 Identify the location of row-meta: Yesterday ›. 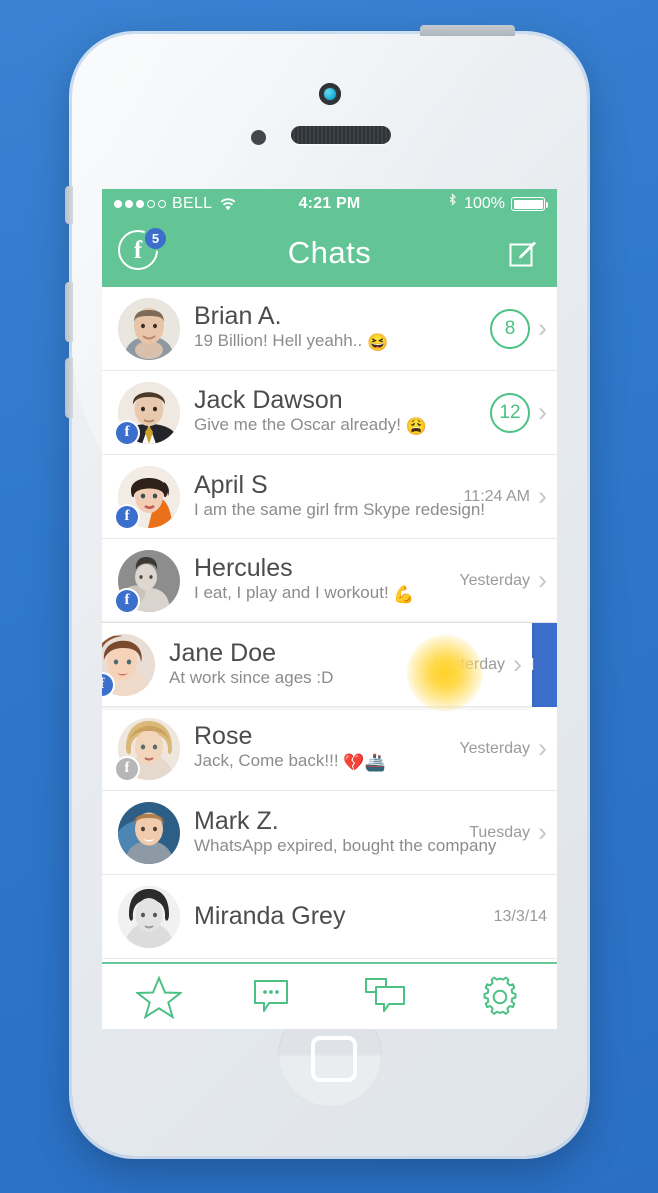
(508, 748).